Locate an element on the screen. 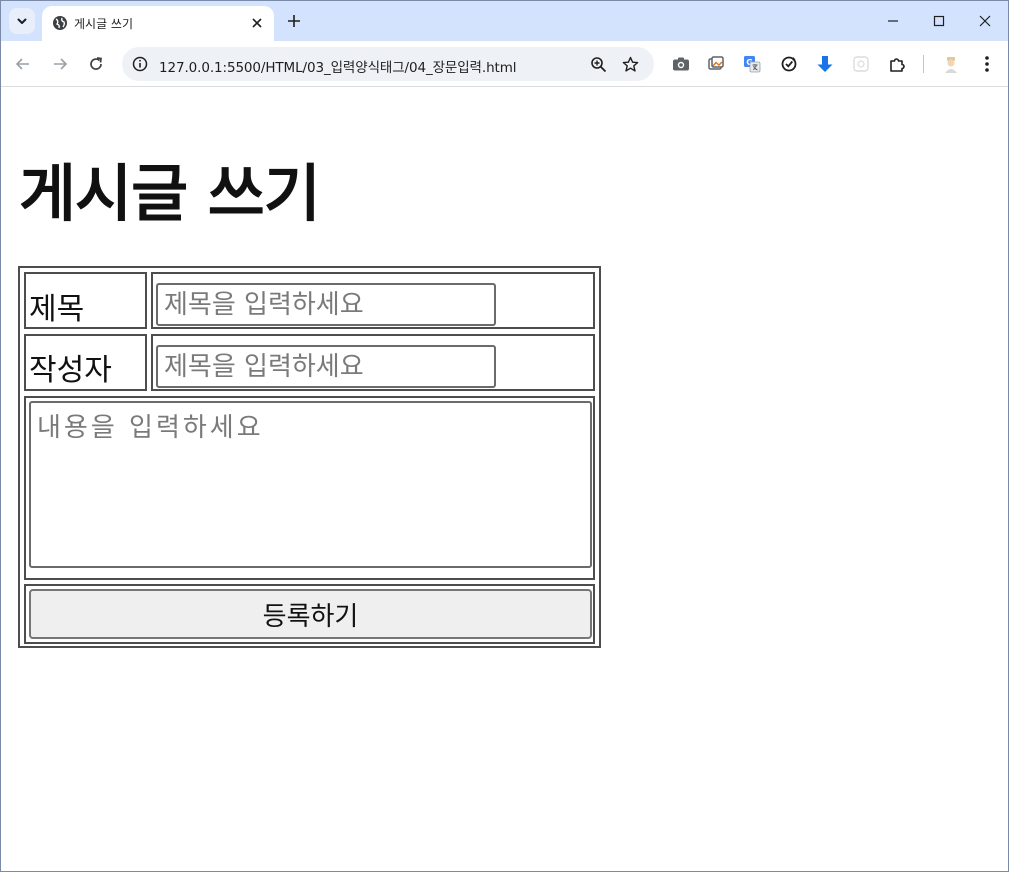 The height and width of the screenshot is (872, 1009). author-input-cell is located at coordinates (373, 362).